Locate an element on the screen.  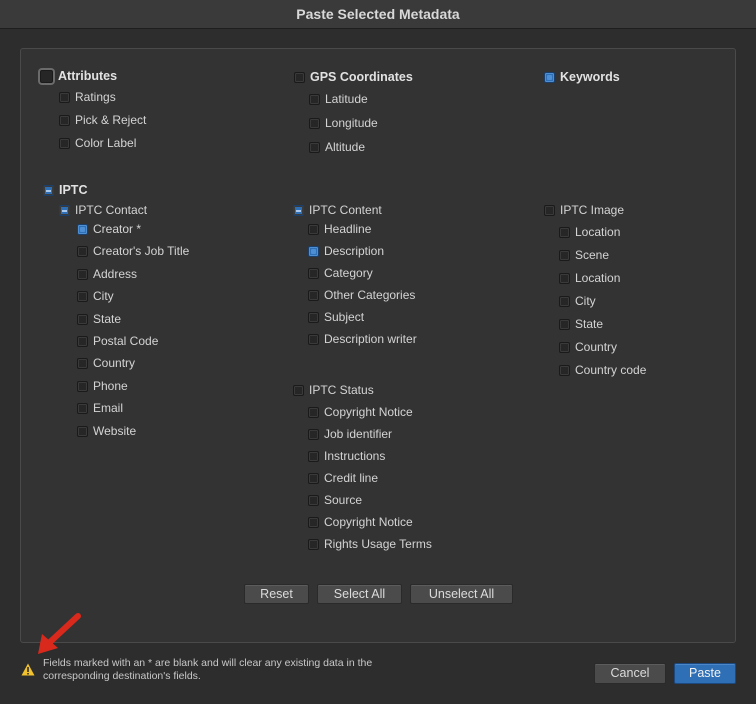
attr-ratings: Ratings is located at coordinates (87, 97).